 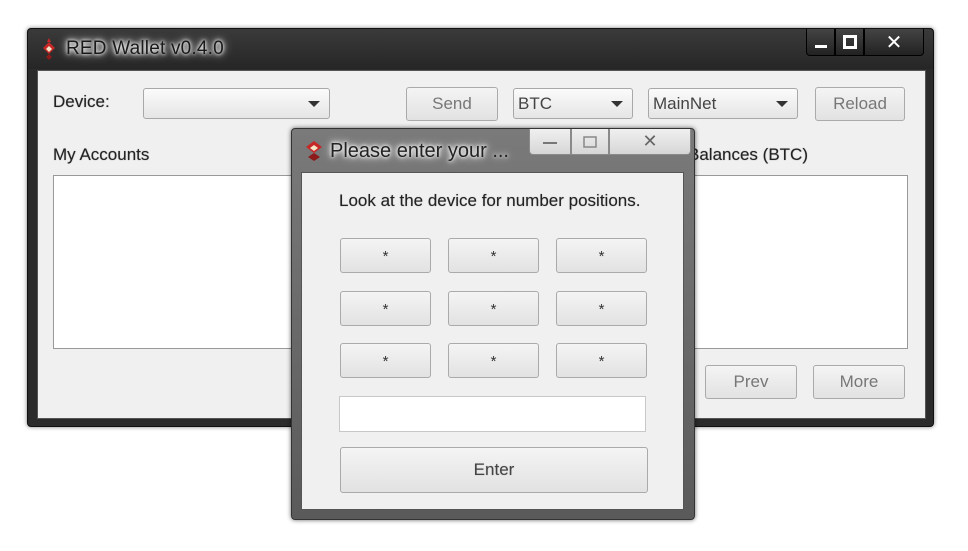 What do you see at coordinates (494, 470) in the screenshot?
I see `enter-button: Enter` at bounding box center [494, 470].